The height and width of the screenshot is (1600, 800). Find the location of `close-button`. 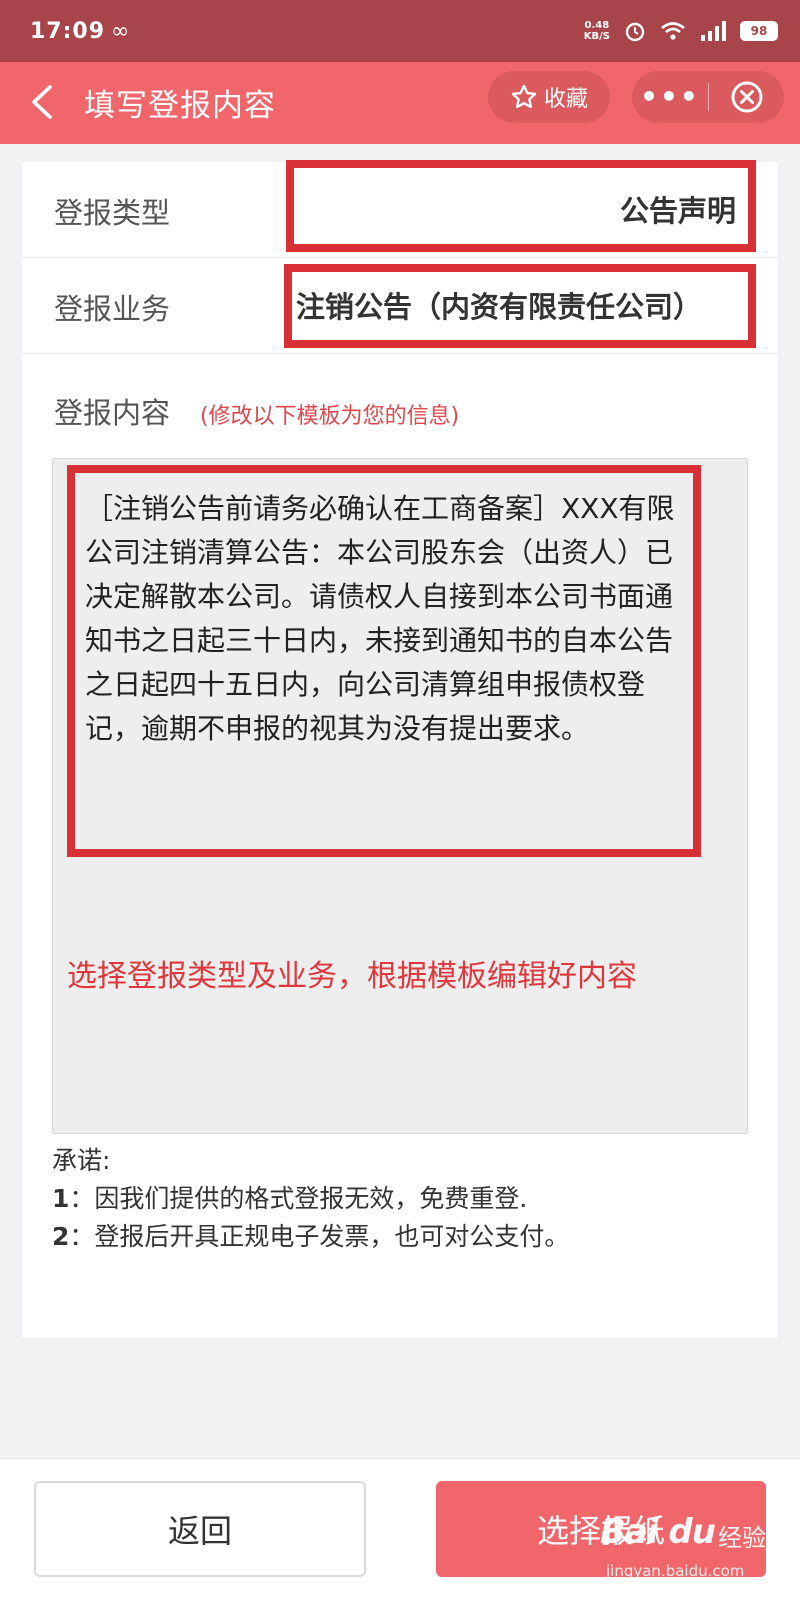

close-button is located at coordinates (746, 97).